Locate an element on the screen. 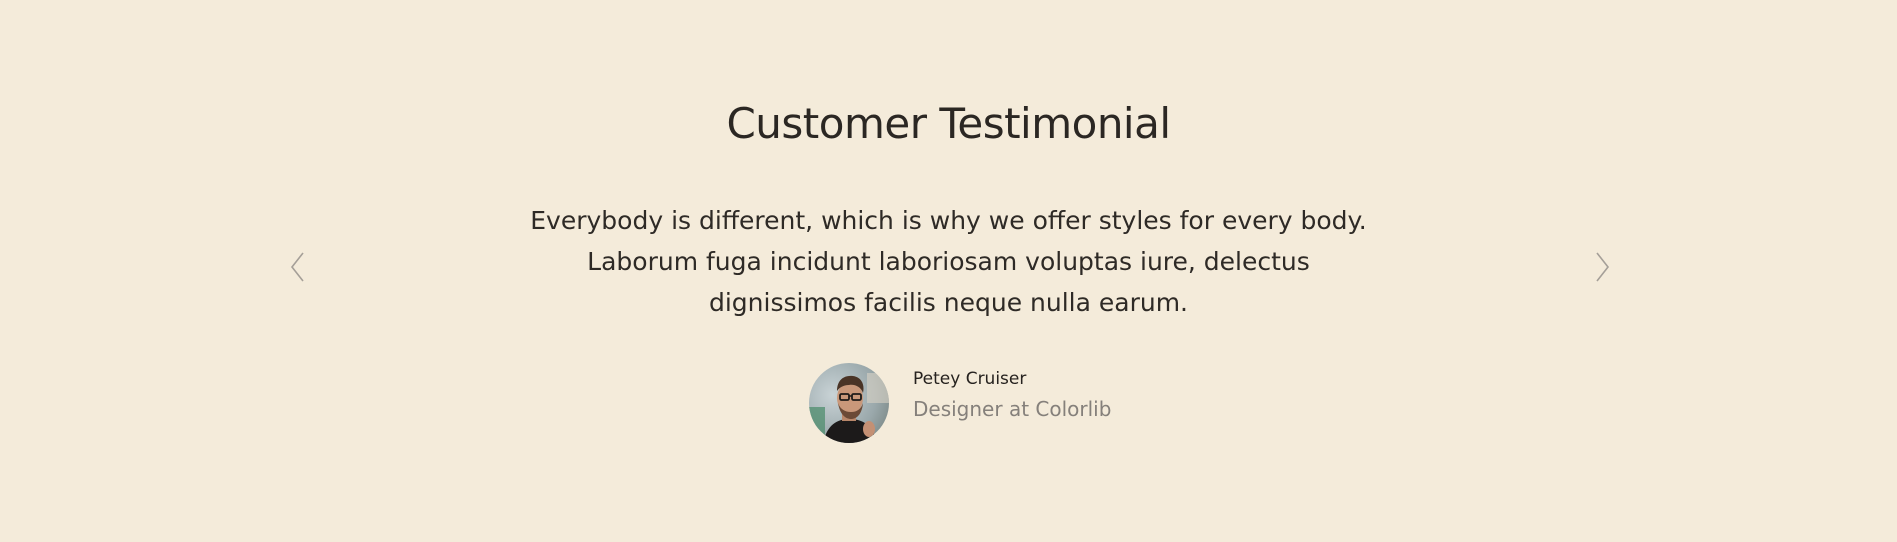 Image resolution: width=1897 pixels, height=542 pixels. section-title: Customer Testimonial is located at coordinates (948, 123).